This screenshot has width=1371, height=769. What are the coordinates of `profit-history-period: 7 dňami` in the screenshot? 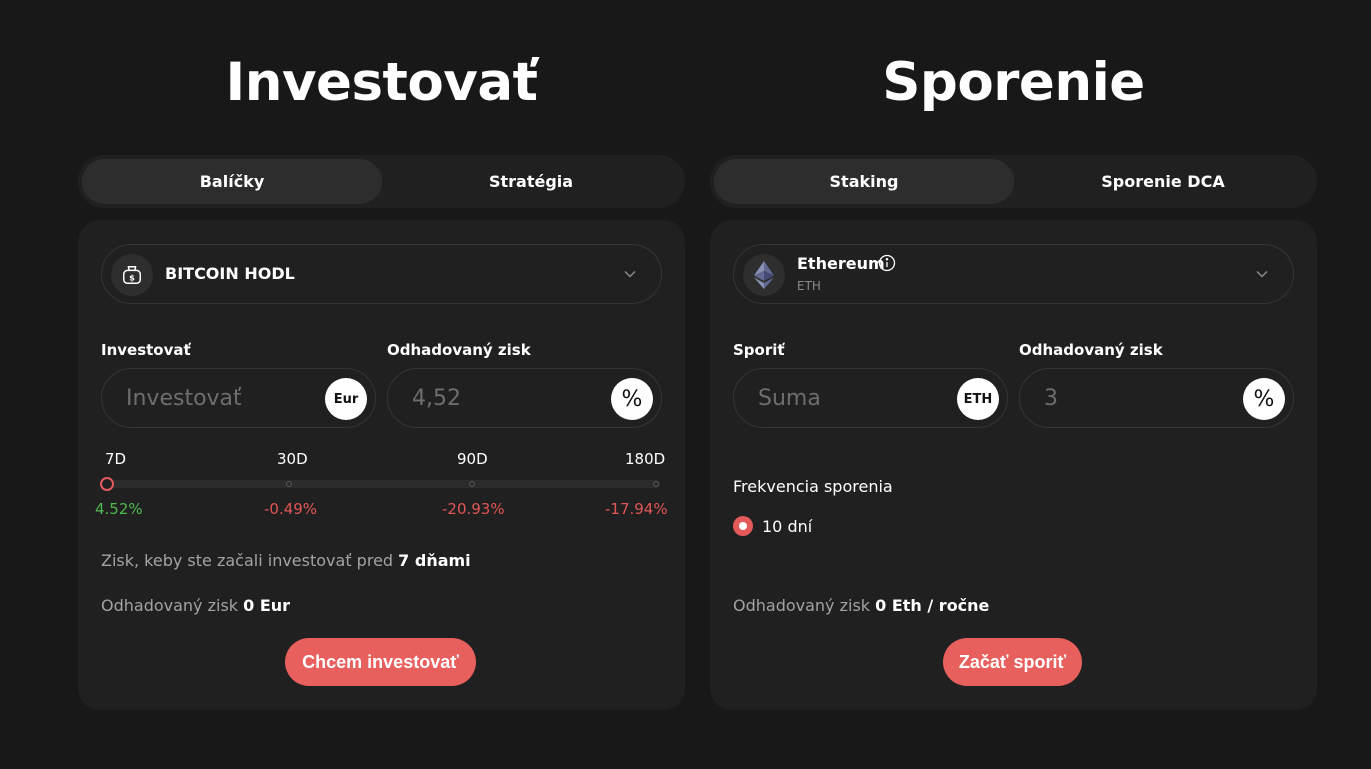 It's located at (434, 560).